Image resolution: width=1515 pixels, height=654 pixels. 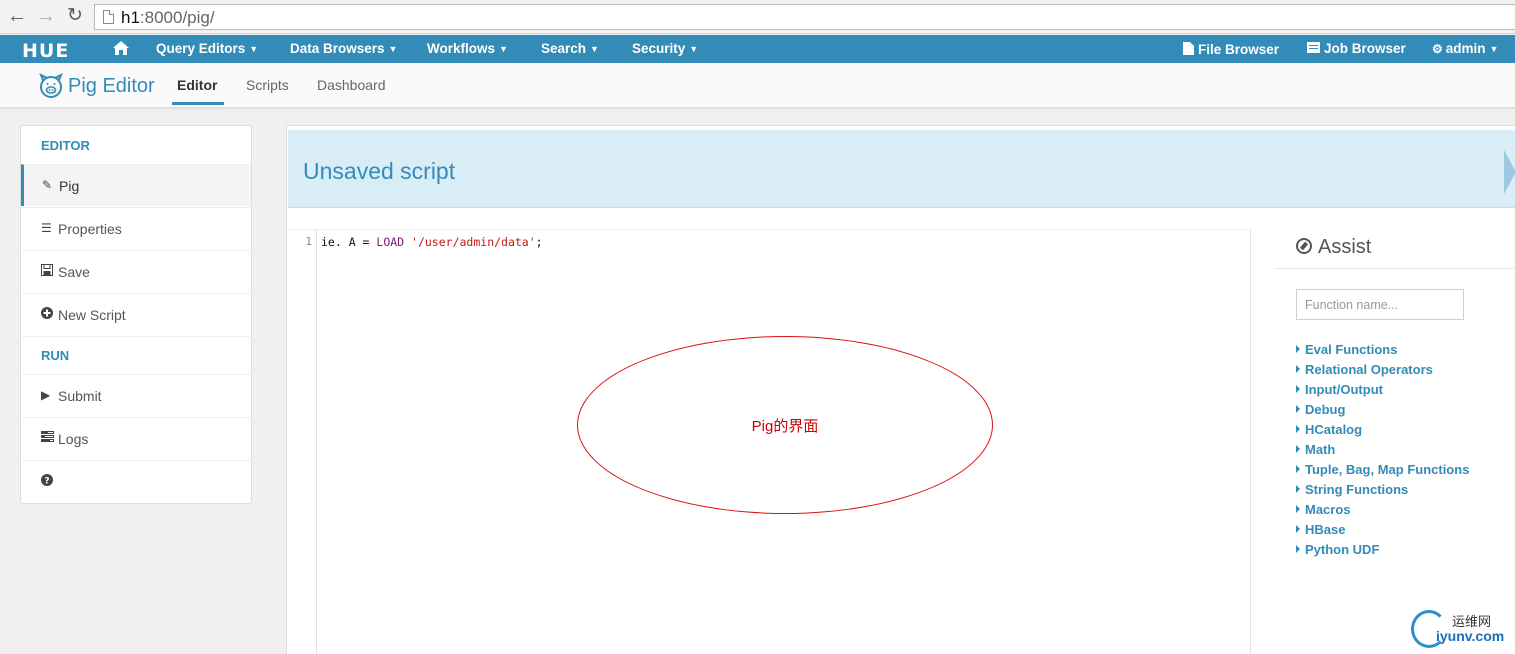 I want to click on url-text: h1:8000/pig/, so click(x=168, y=17).